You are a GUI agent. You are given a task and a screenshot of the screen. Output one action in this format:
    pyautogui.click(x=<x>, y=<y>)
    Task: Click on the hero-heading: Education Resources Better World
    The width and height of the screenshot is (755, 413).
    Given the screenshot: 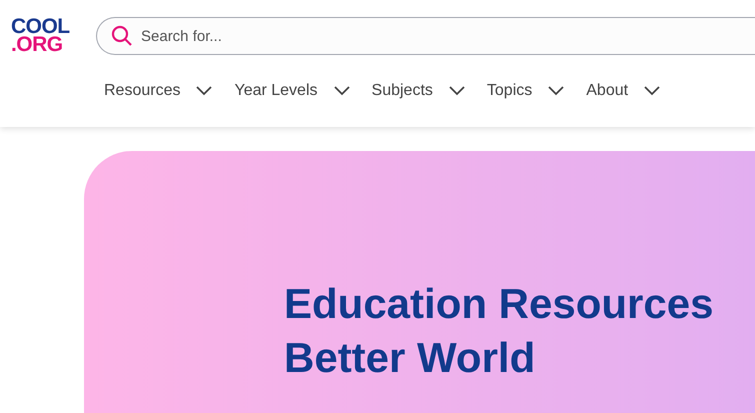 What is the action you would take?
    pyautogui.click(x=499, y=331)
    